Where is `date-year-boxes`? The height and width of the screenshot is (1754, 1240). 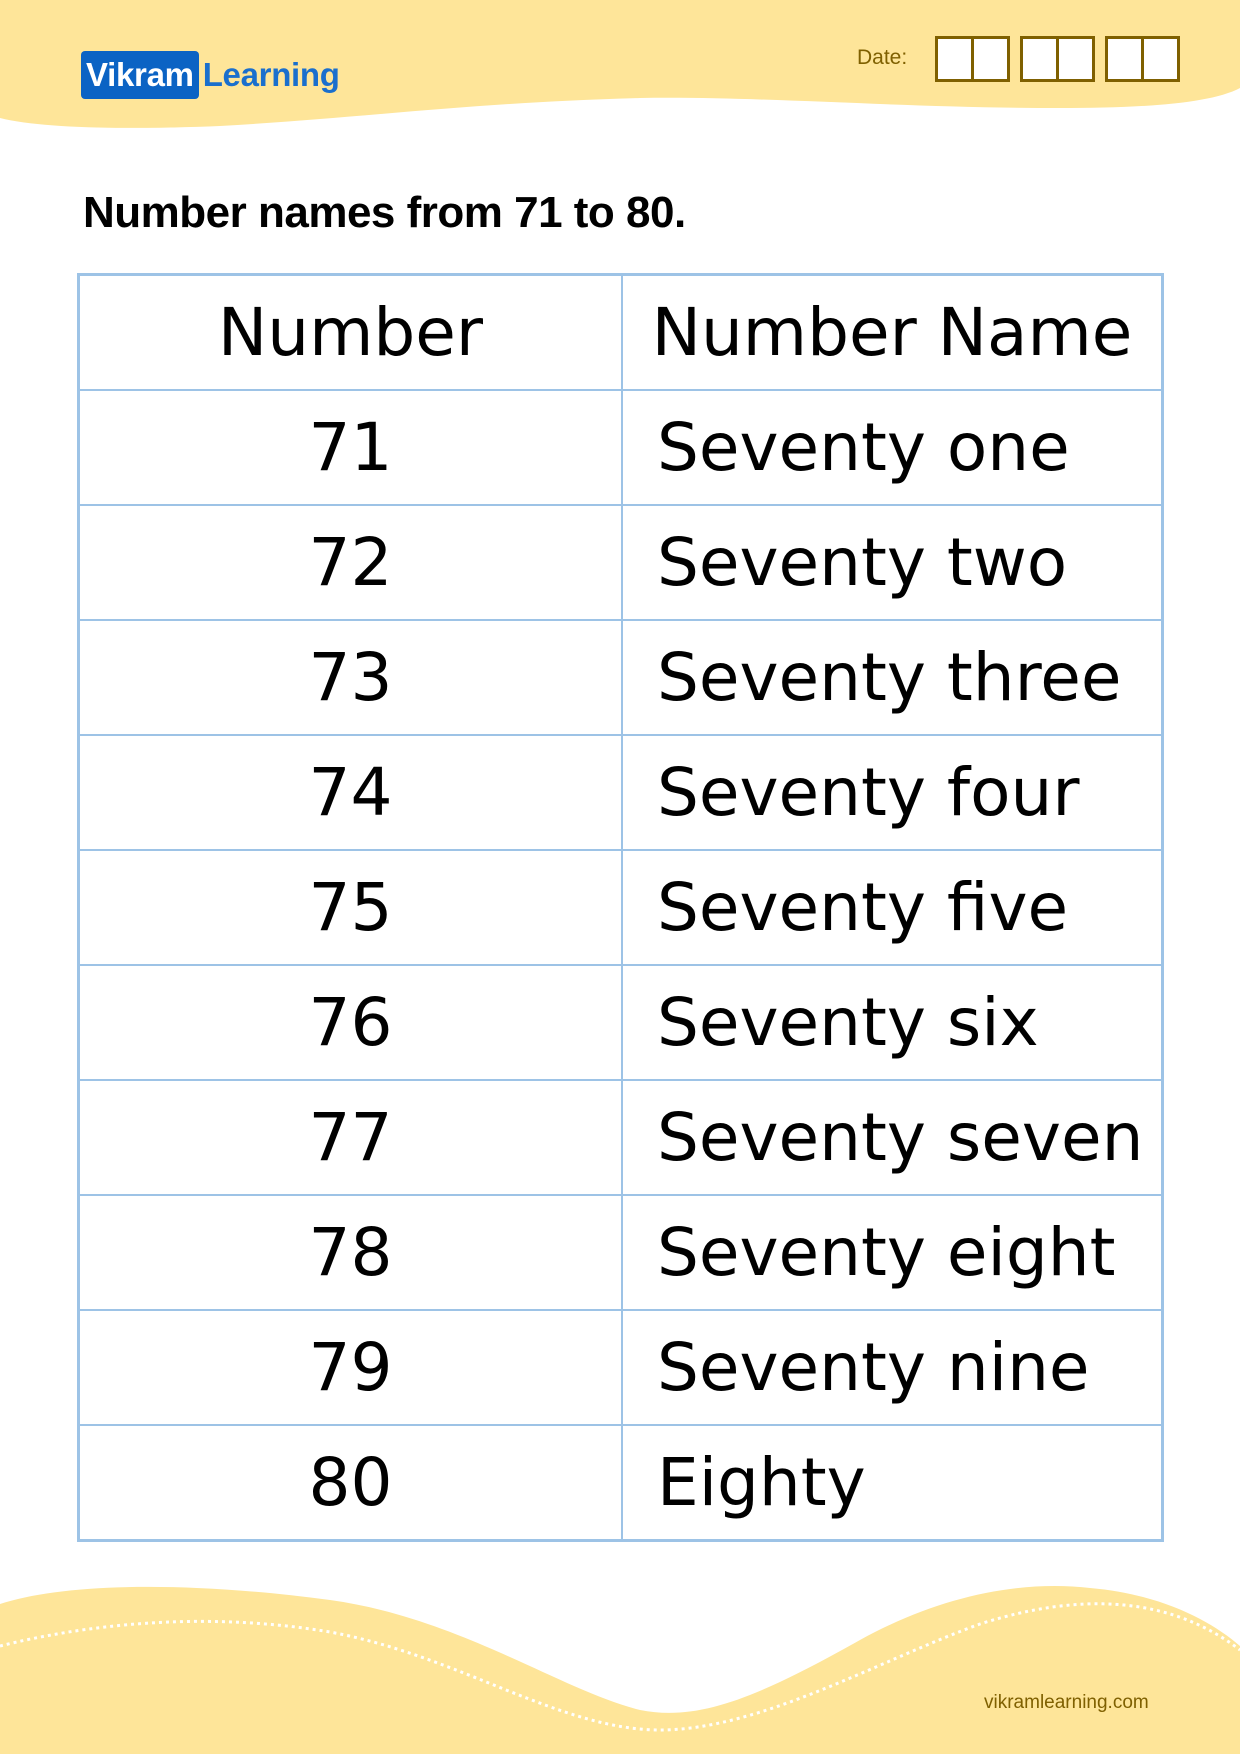 date-year-boxes is located at coordinates (1142, 59).